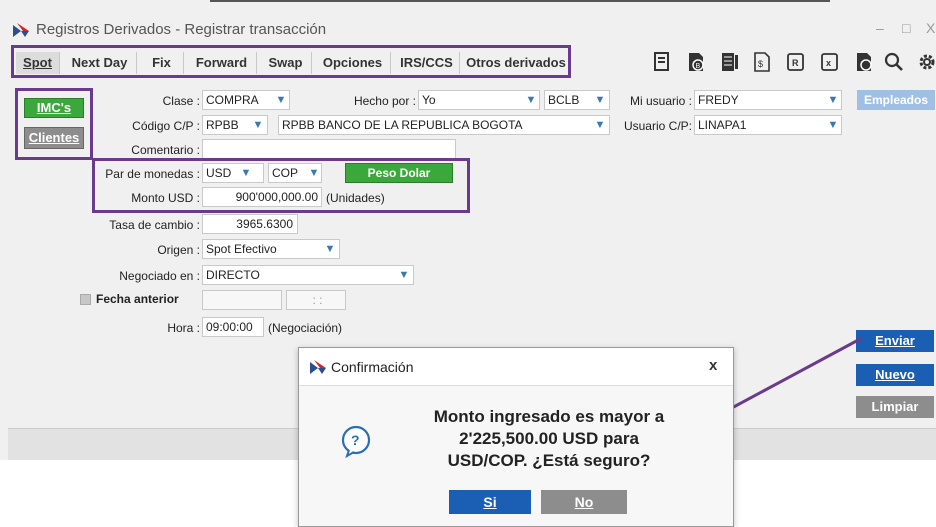  I want to click on svg-text: B, so click(698, 66).